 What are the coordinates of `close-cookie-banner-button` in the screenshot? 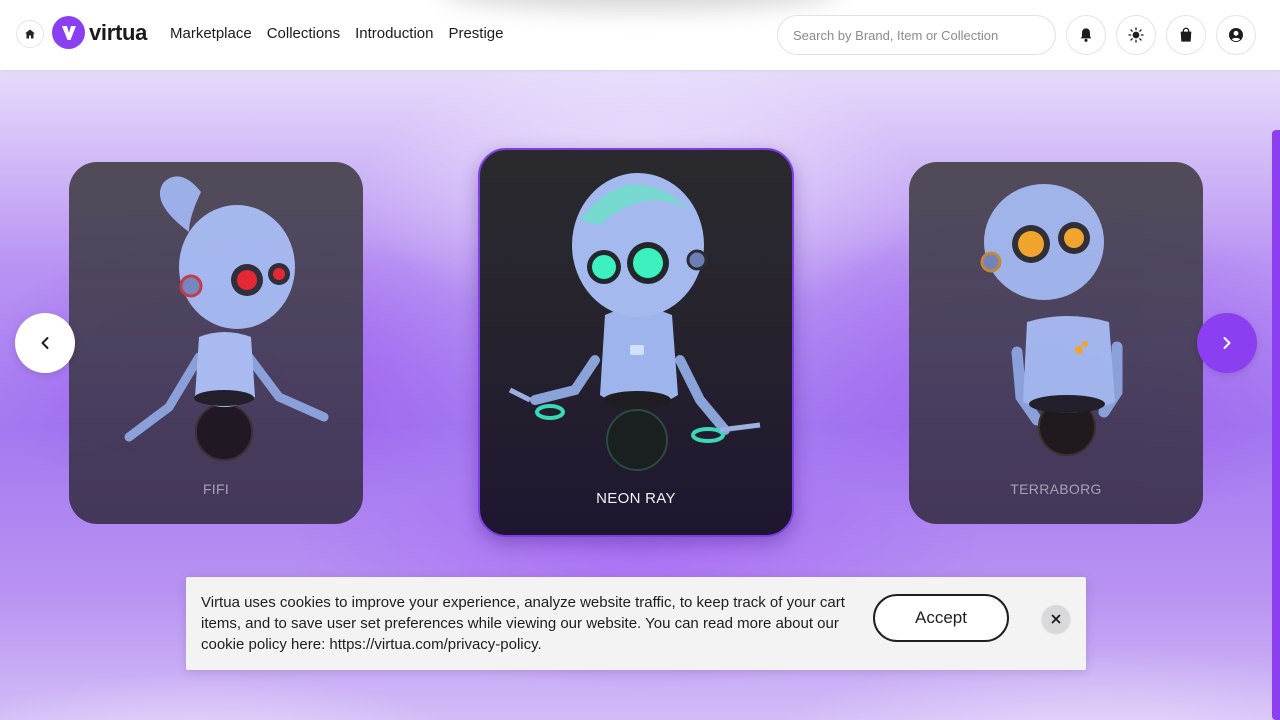 It's located at (1056, 619).